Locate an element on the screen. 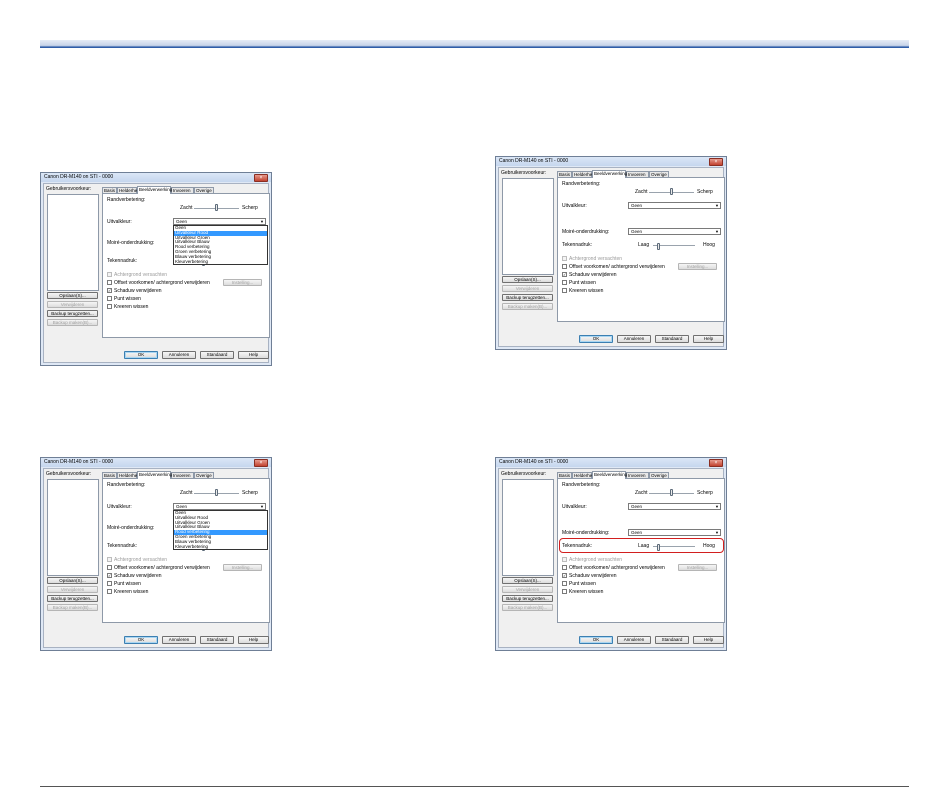 Image resolution: width=950 pixels, height=806 pixels. edge-emphasis-label: Randverbetering: is located at coordinates (581, 184).